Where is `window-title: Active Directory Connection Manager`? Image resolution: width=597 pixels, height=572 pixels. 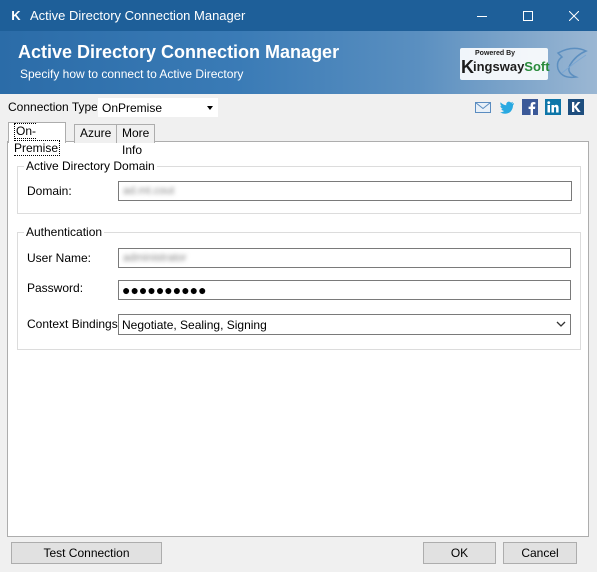
window-title: Active Directory Connection Manager is located at coordinates (138, 15).